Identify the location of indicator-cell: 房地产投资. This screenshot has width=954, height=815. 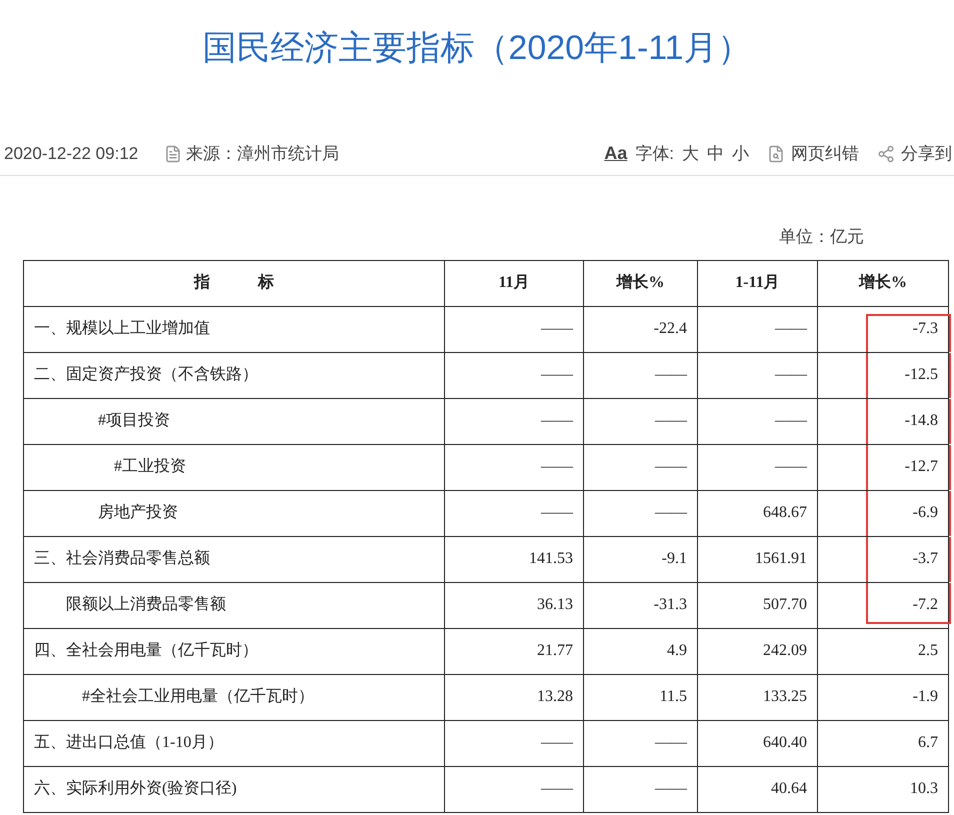
(234, 513).